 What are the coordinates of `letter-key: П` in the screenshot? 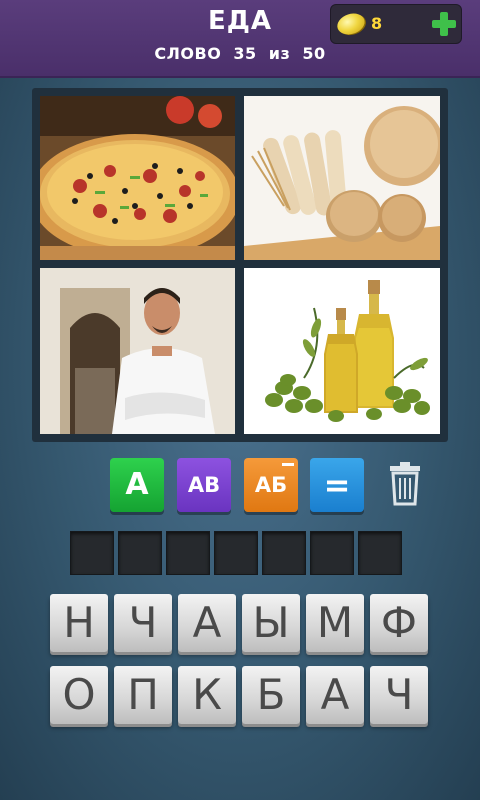 It's located at (143, 695).